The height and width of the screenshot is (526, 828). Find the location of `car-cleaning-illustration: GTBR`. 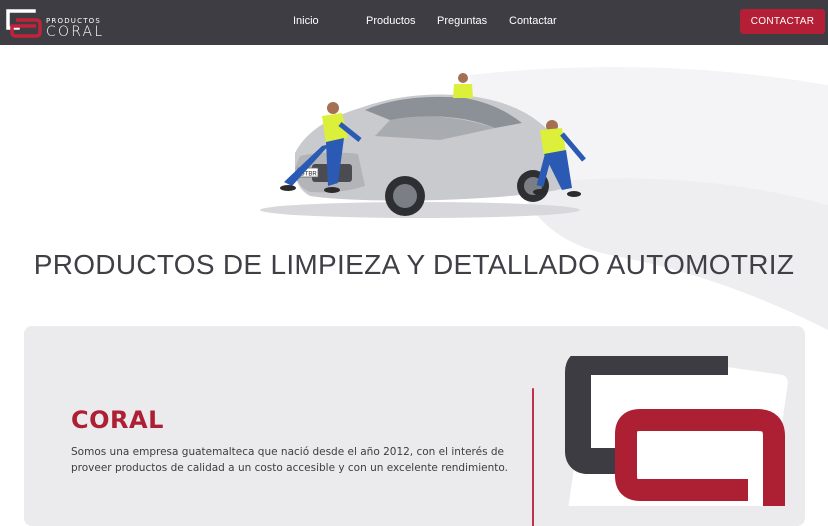

car-cleaning-illustration: GTBR is located at coordinates (423, 145).